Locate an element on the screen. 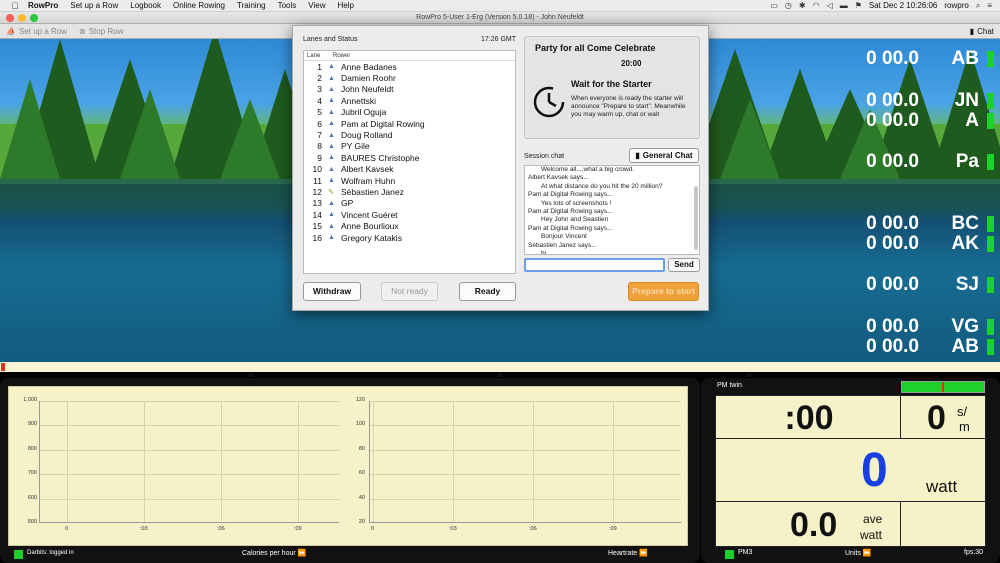 The image size is (1000, 563). time-machine-icon: ◷ is located at coordinates (788, 5).